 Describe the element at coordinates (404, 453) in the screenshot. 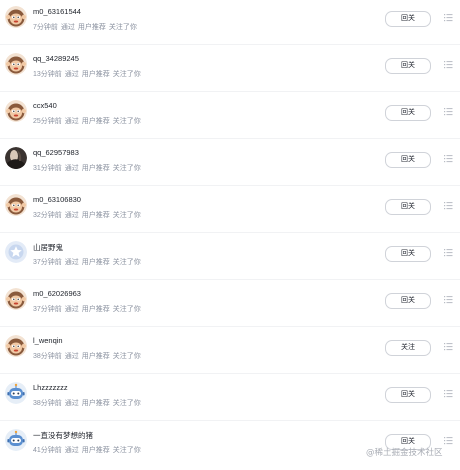

I see `watermark: @稀土掘金技术社区` at that location.